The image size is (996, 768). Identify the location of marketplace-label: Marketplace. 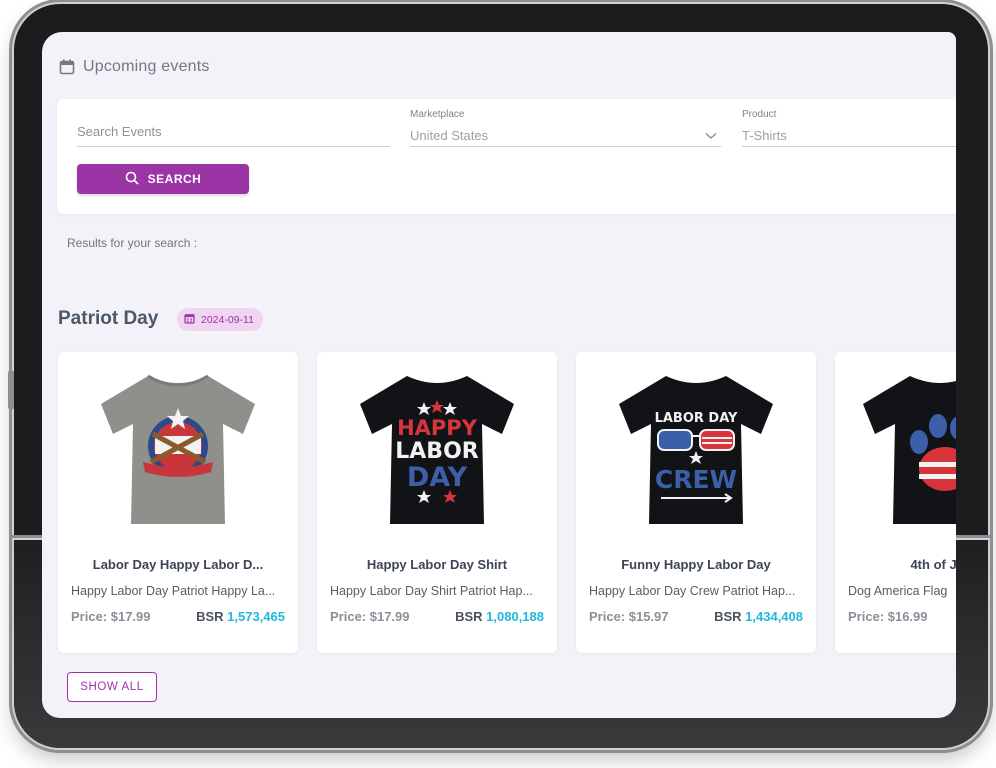
(437, 114).